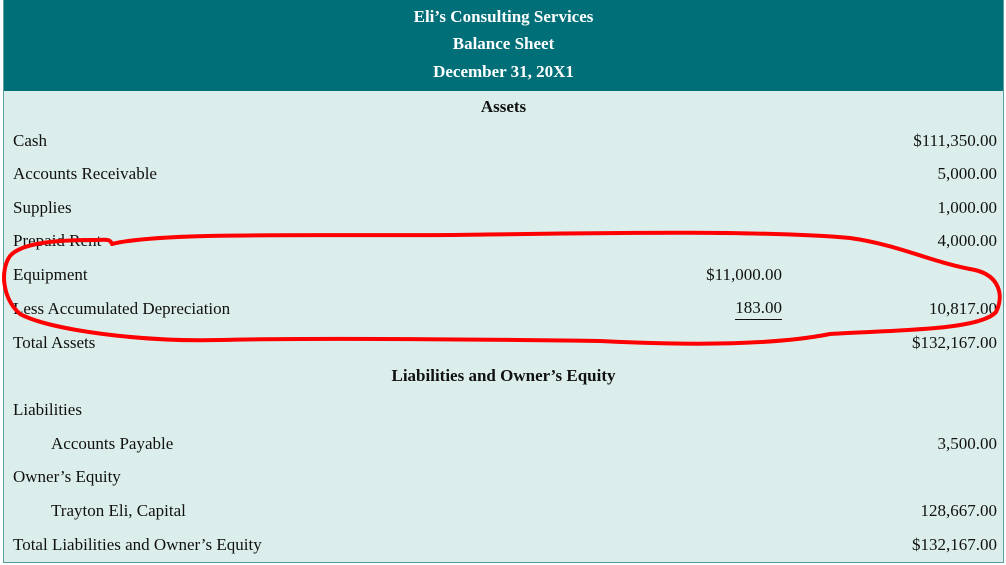 The width and height of the screenshot is (1006, 565). What do you see at coordinates (503, 343) in the screenshot?
I see `table-row: Total Assets $132,167.00` at bounding box center [503, 343].